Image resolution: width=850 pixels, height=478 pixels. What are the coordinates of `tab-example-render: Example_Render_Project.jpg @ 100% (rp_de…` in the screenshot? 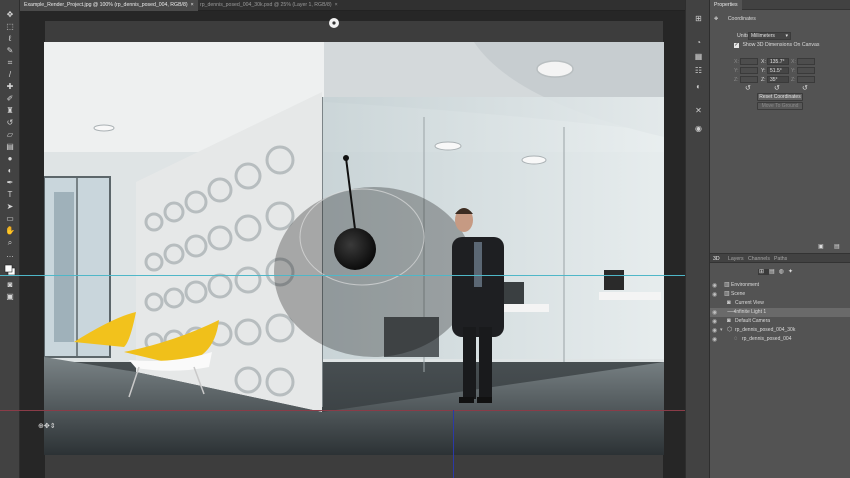 It's located at (109, 5).